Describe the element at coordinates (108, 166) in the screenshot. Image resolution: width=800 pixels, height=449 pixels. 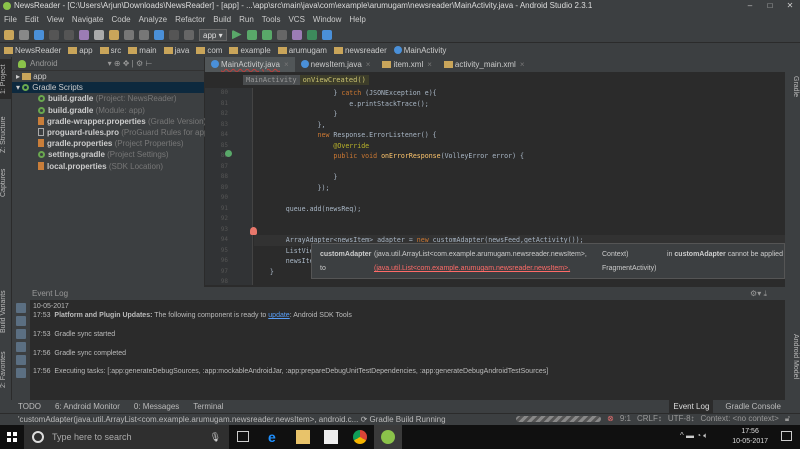
I see `tree-item: local.properties (SDK Location)` at that location.